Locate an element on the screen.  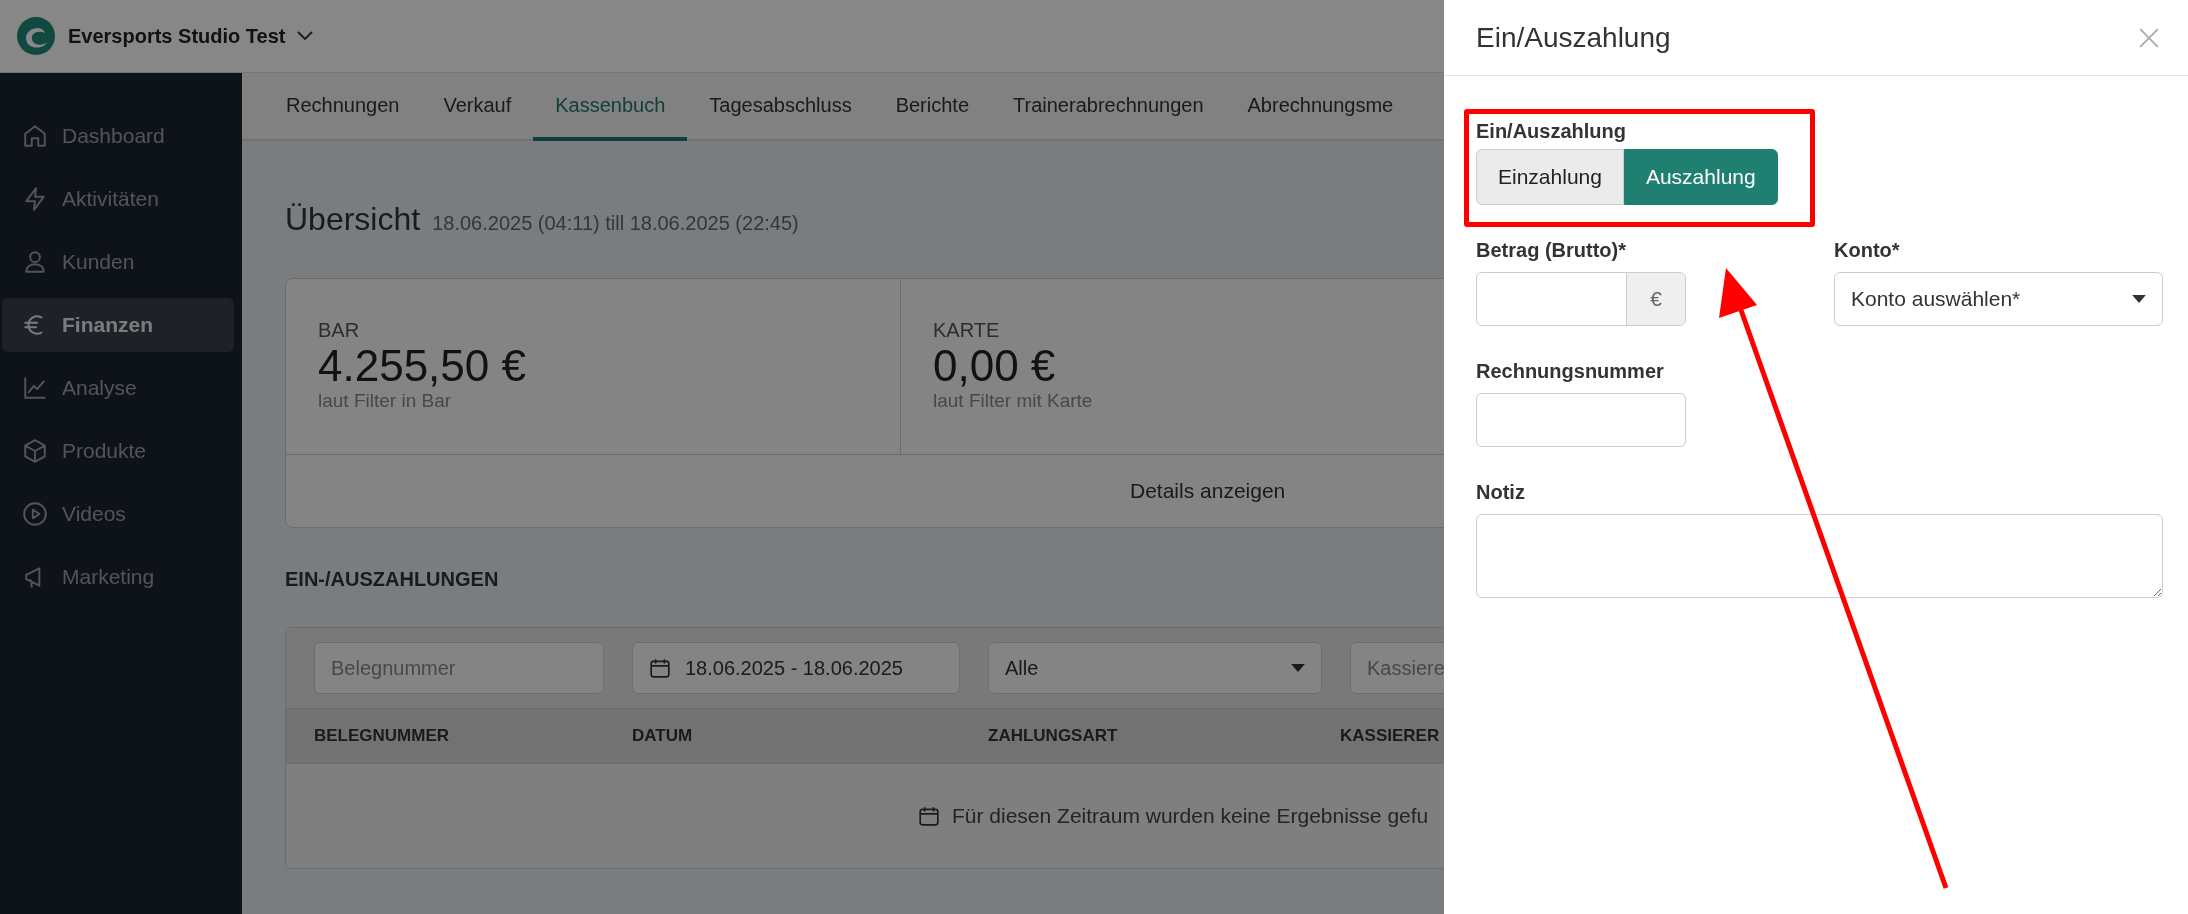
stat-amount: 0,00 € is located at coordinates (995, 366).